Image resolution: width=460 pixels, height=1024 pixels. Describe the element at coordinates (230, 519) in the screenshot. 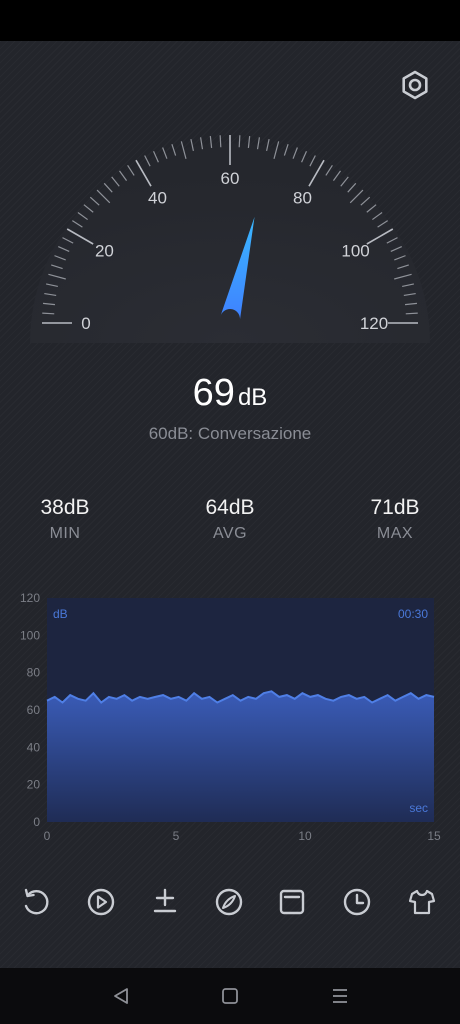

I see `stat-avg: 64dB AVG` at that location.